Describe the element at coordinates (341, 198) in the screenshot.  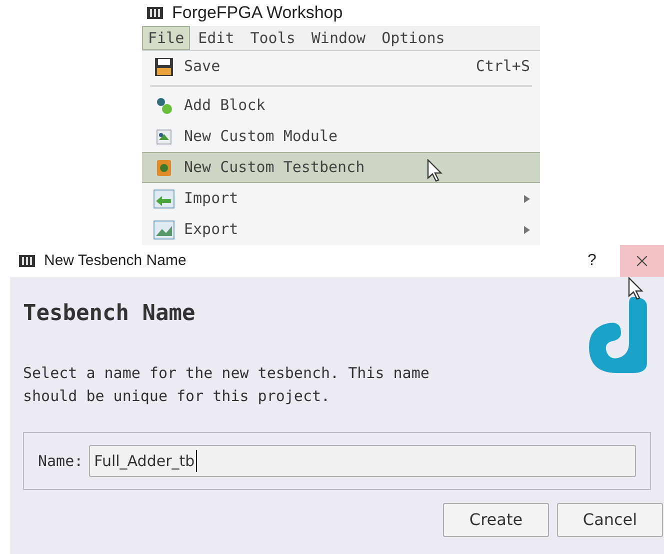
I see `menu-entry: Import` at that location.